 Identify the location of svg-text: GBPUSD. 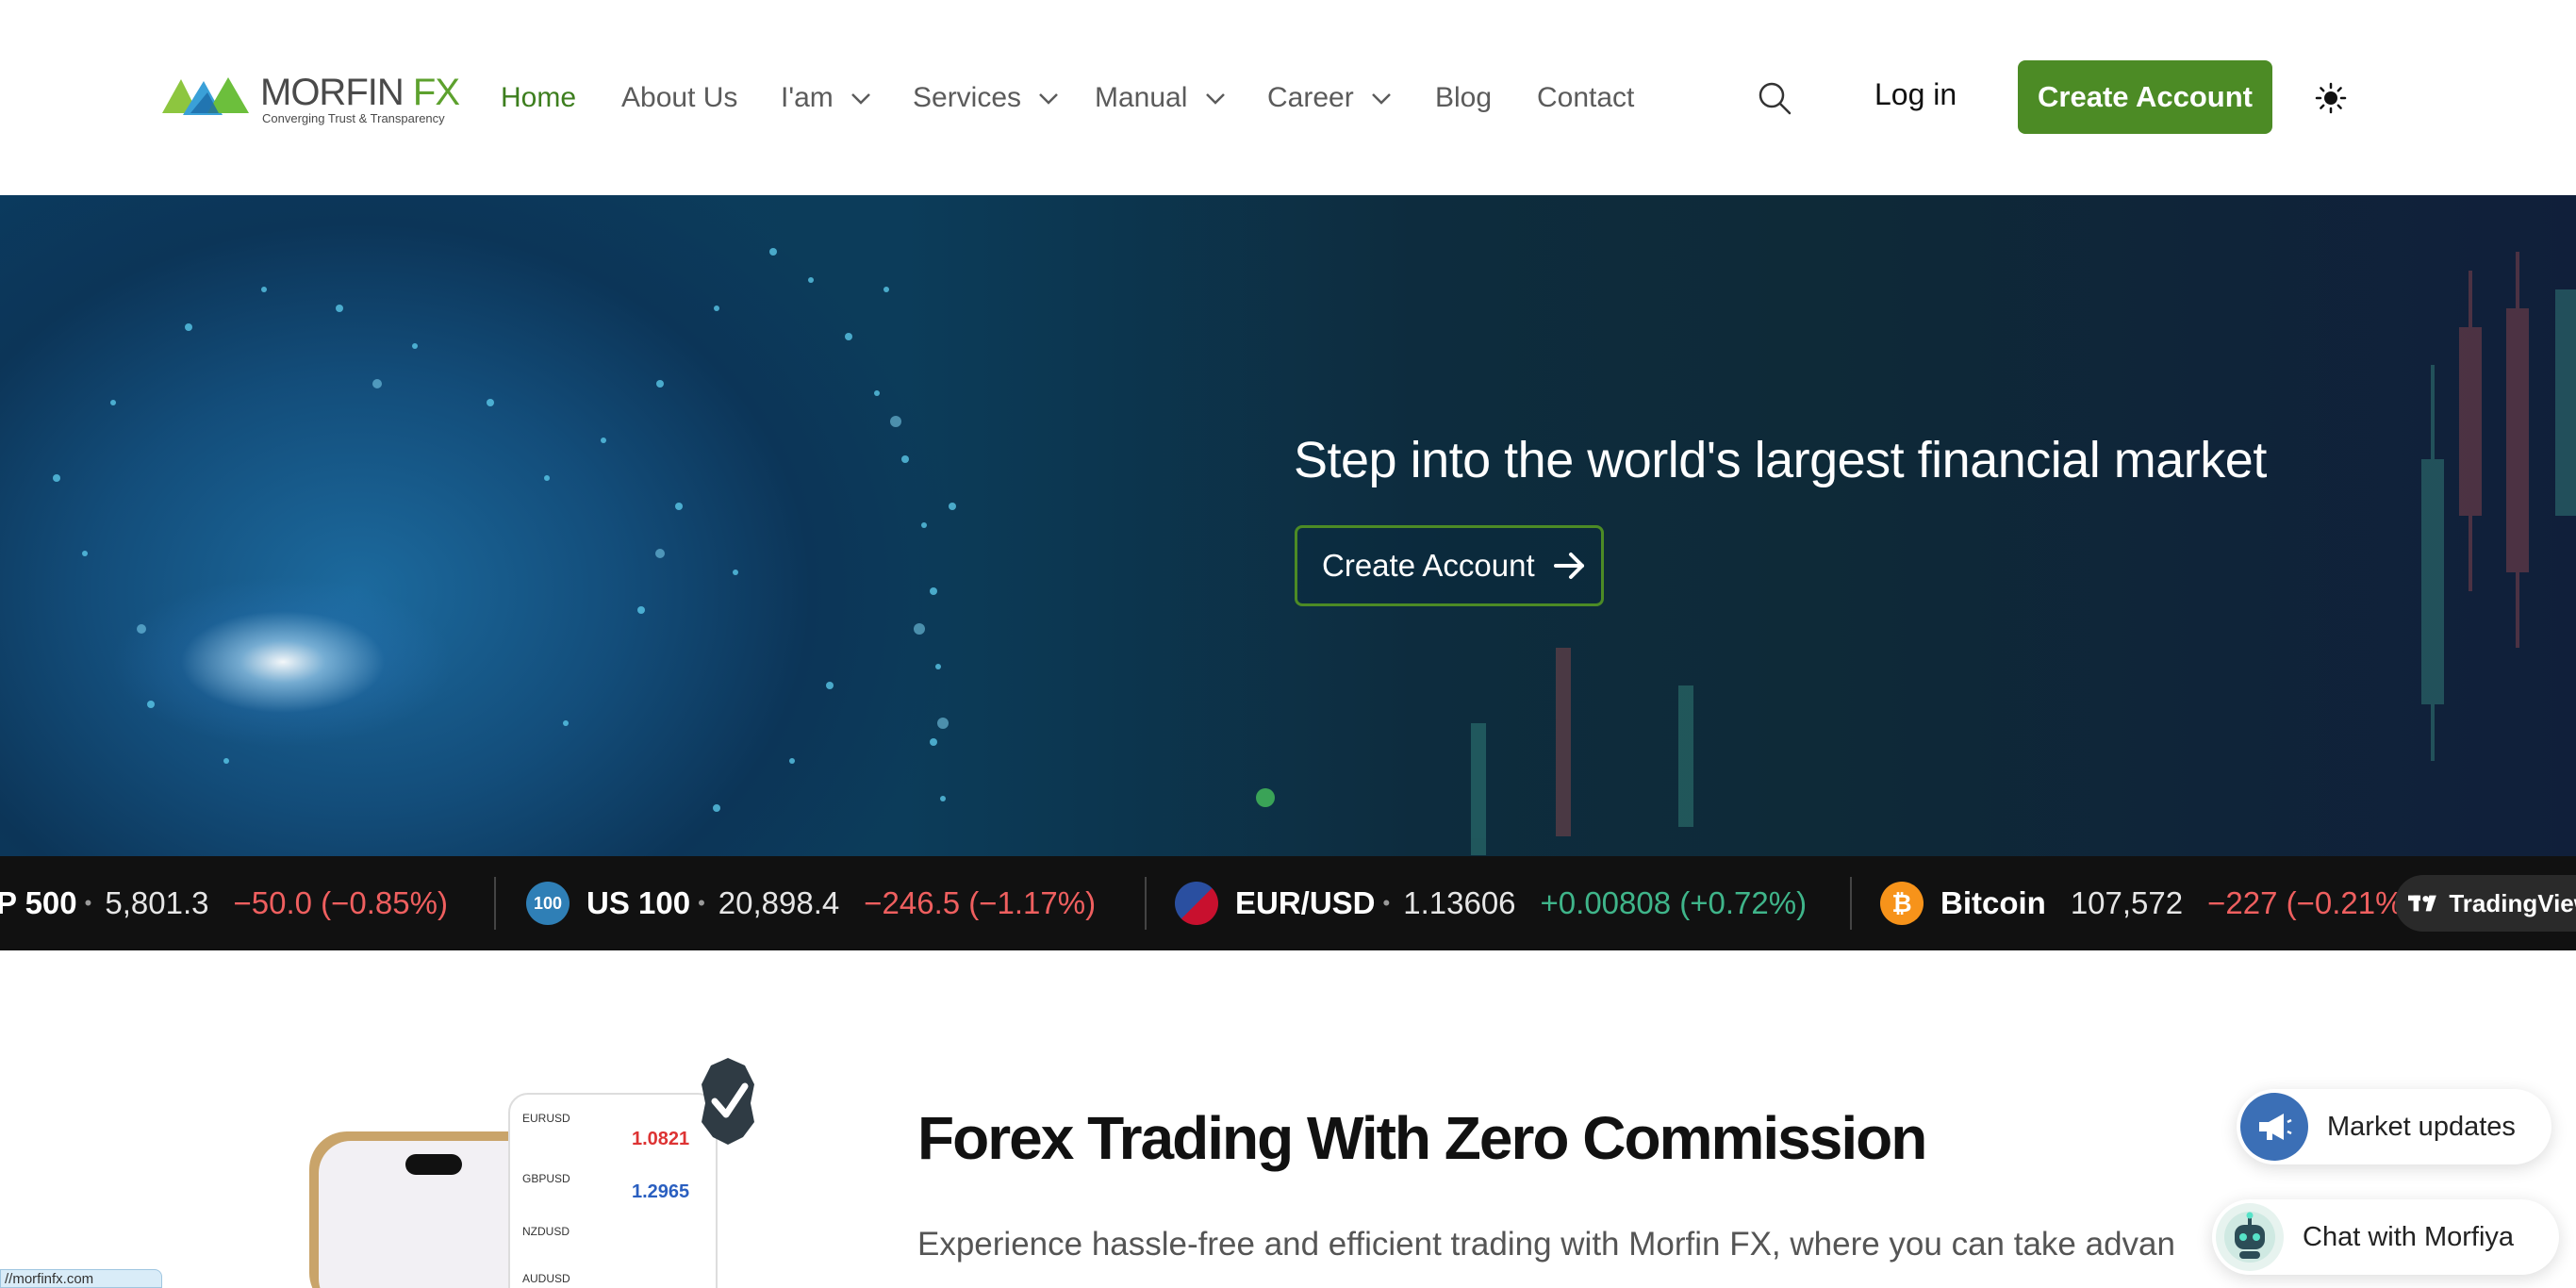
(546, 1178).